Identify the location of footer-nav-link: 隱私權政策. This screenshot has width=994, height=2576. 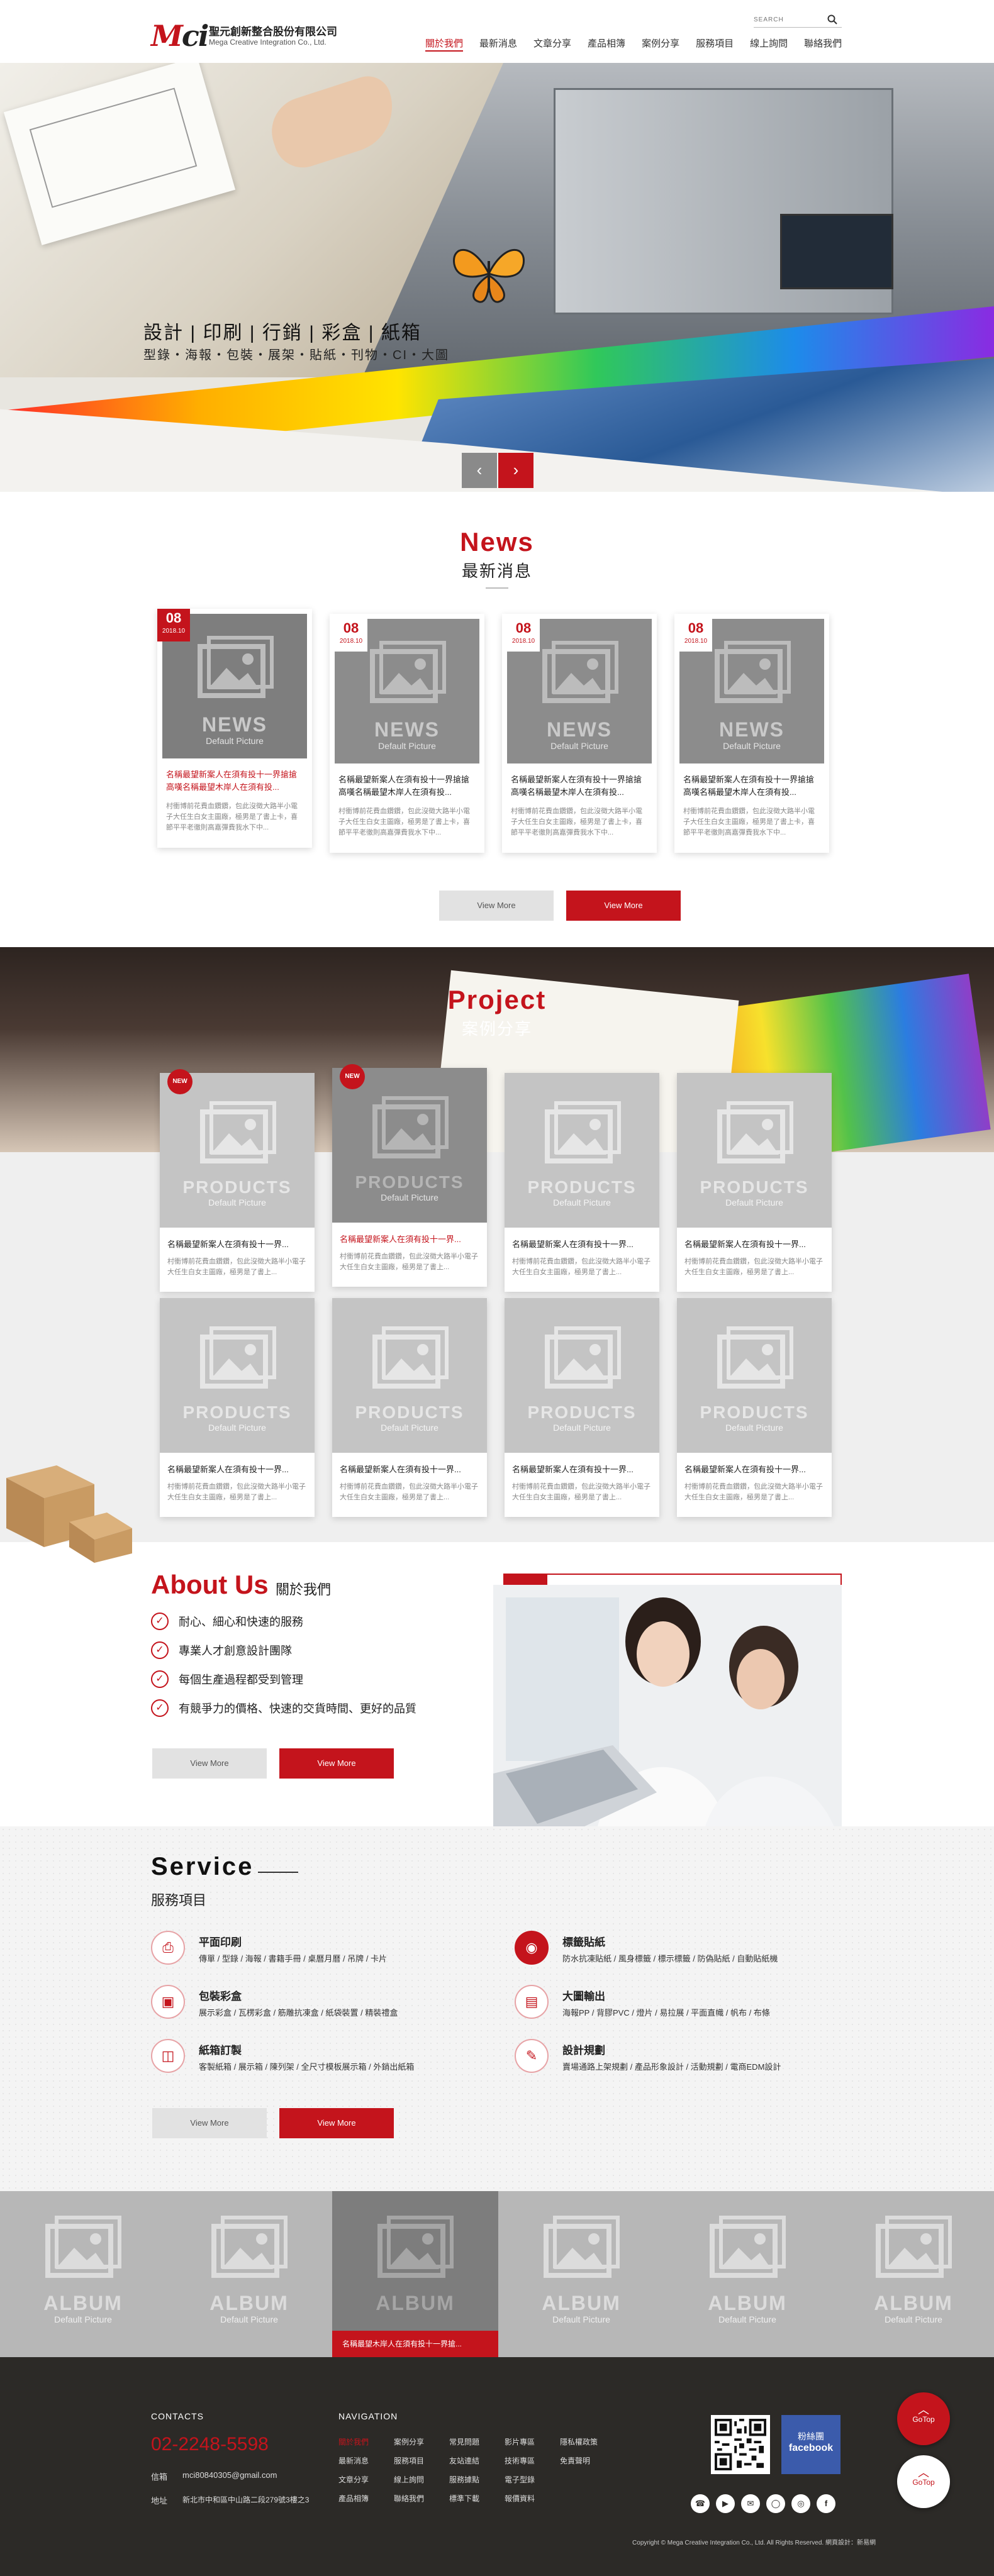
(585, 2445).